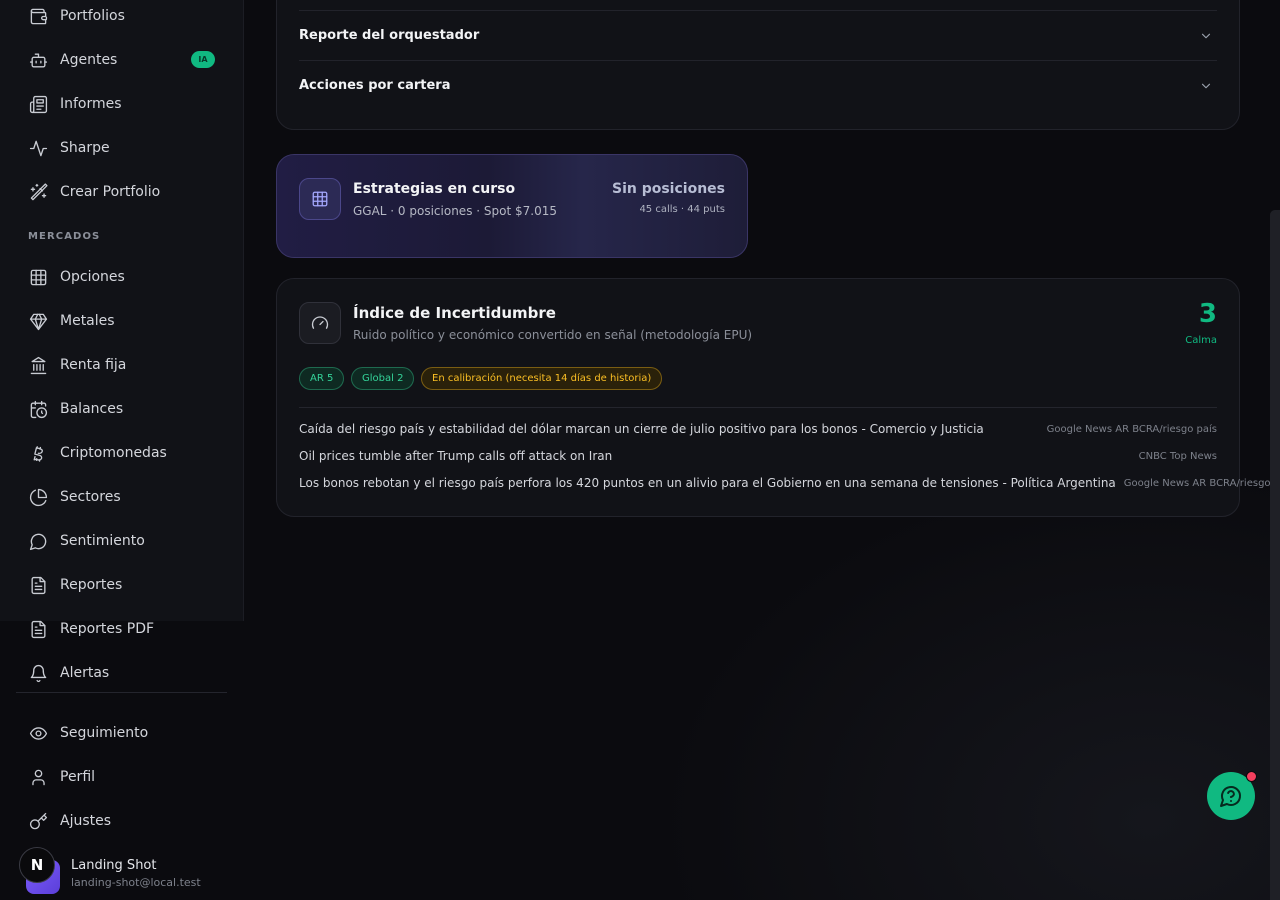  I want to click on strategies-subtitle: GGAL · 0 posiciones · Spot $7.015, so click(455, 211).